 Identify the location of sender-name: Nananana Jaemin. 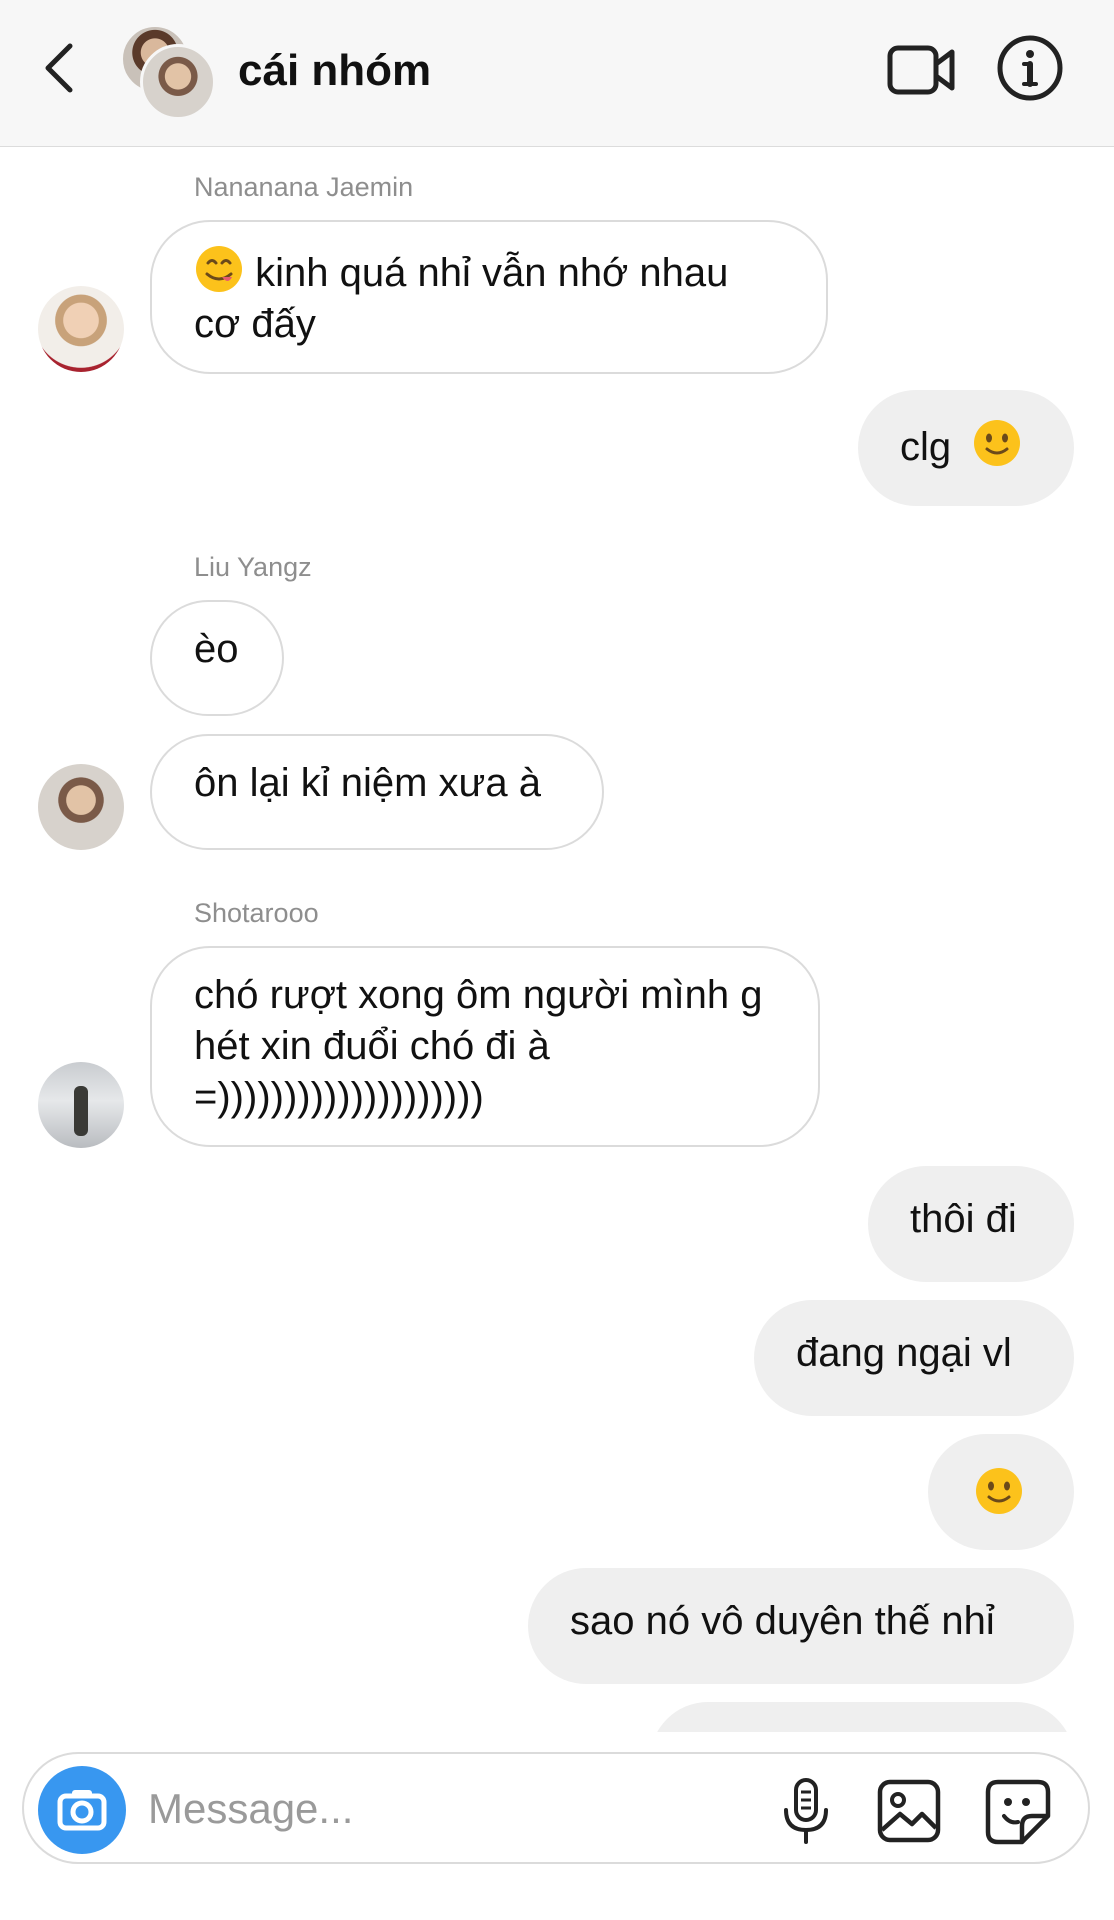
(304, 187).